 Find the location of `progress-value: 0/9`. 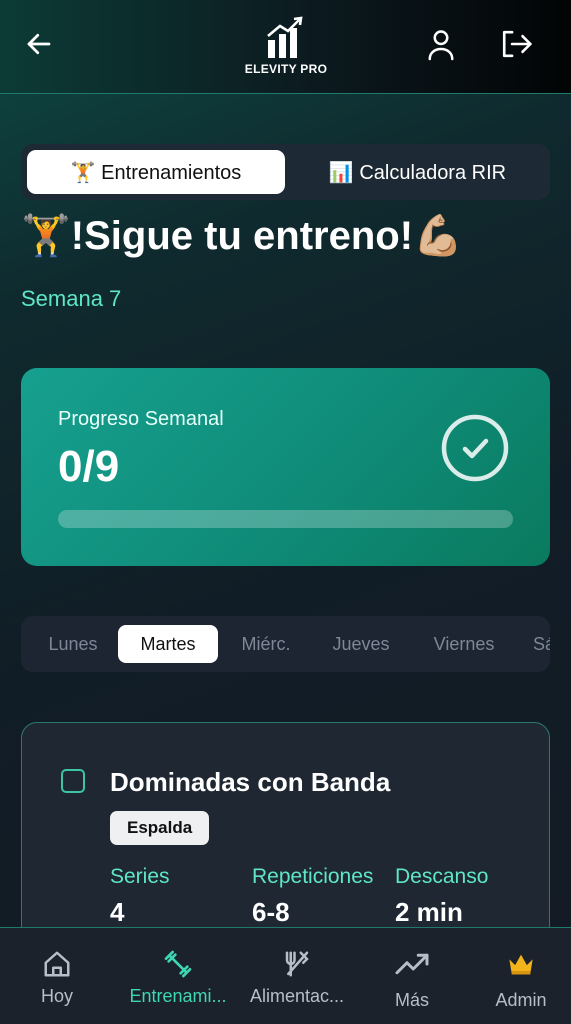

progress-value: 0/9 is located at coordinates (89, 466).